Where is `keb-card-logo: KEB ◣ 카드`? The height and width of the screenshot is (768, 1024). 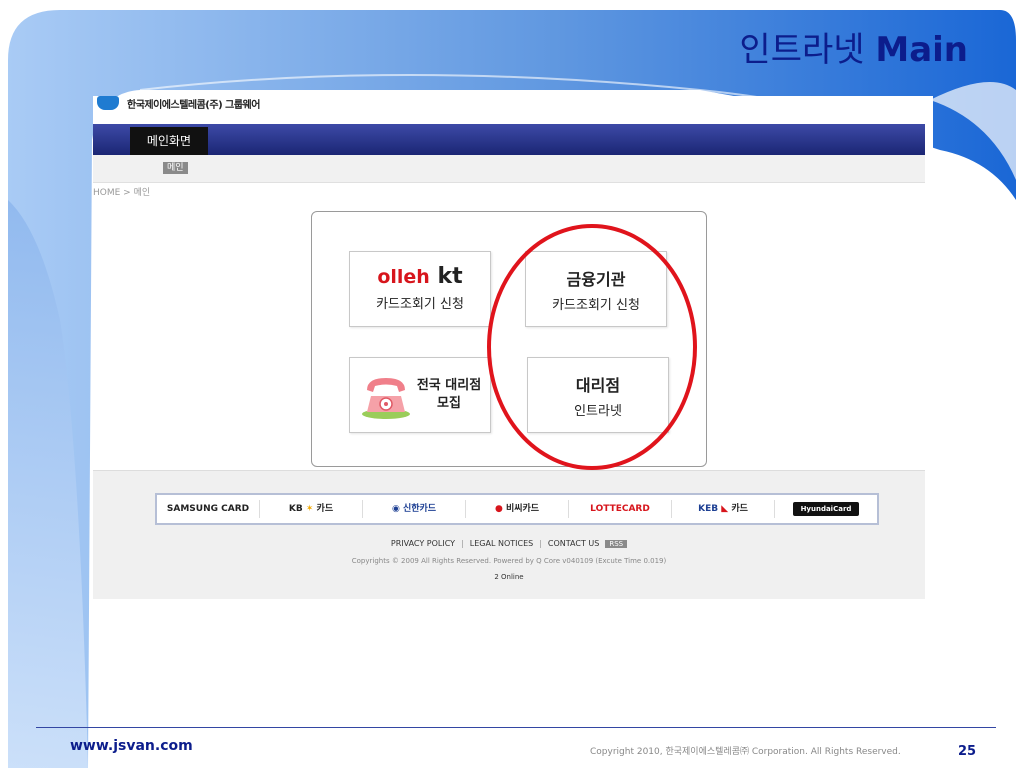
keb-card-logo: KEB ◣ 카드 is located at coordinates (723, 509).